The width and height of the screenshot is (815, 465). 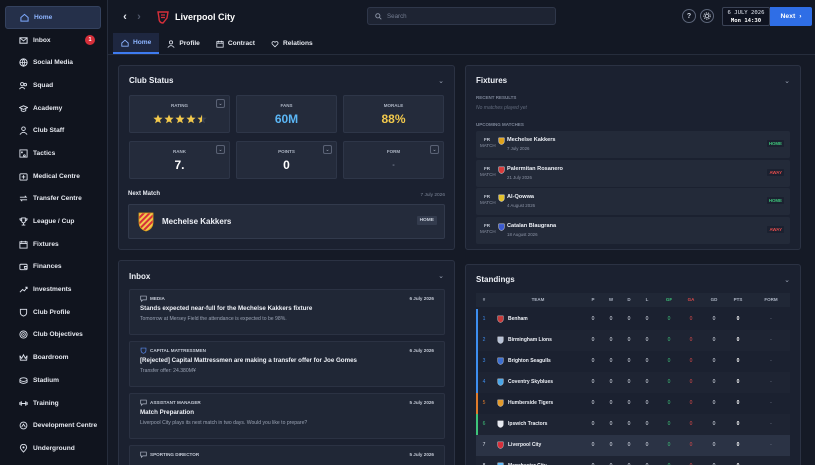 What do you see at coordinates (538, 299) in the screenshot?
I see `column-header-team: TEAM` at bounding box center [538, 299].